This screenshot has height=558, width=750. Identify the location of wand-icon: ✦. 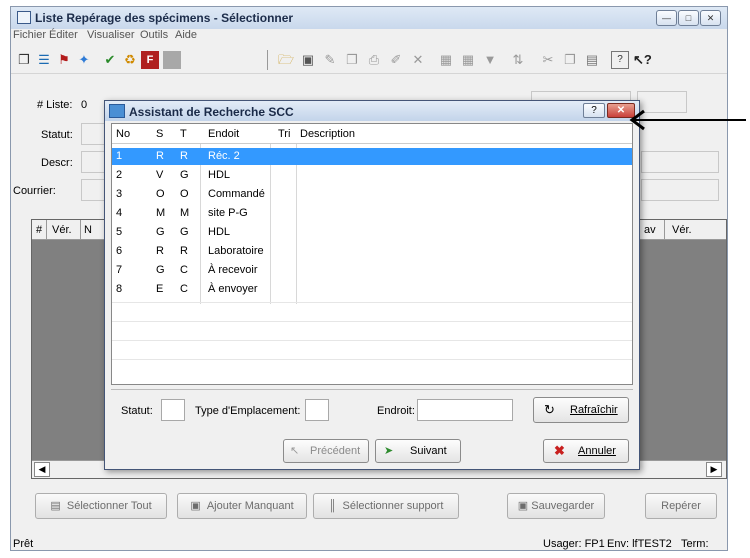
(84, 60).